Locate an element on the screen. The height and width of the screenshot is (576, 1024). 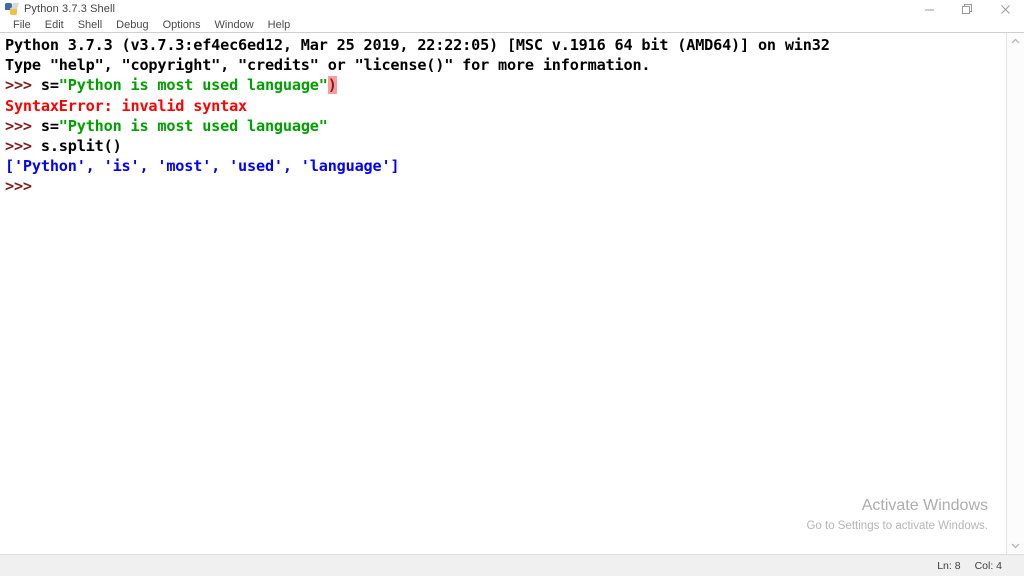
menu-item-edit: Edit is located at coordinates (54, 25).